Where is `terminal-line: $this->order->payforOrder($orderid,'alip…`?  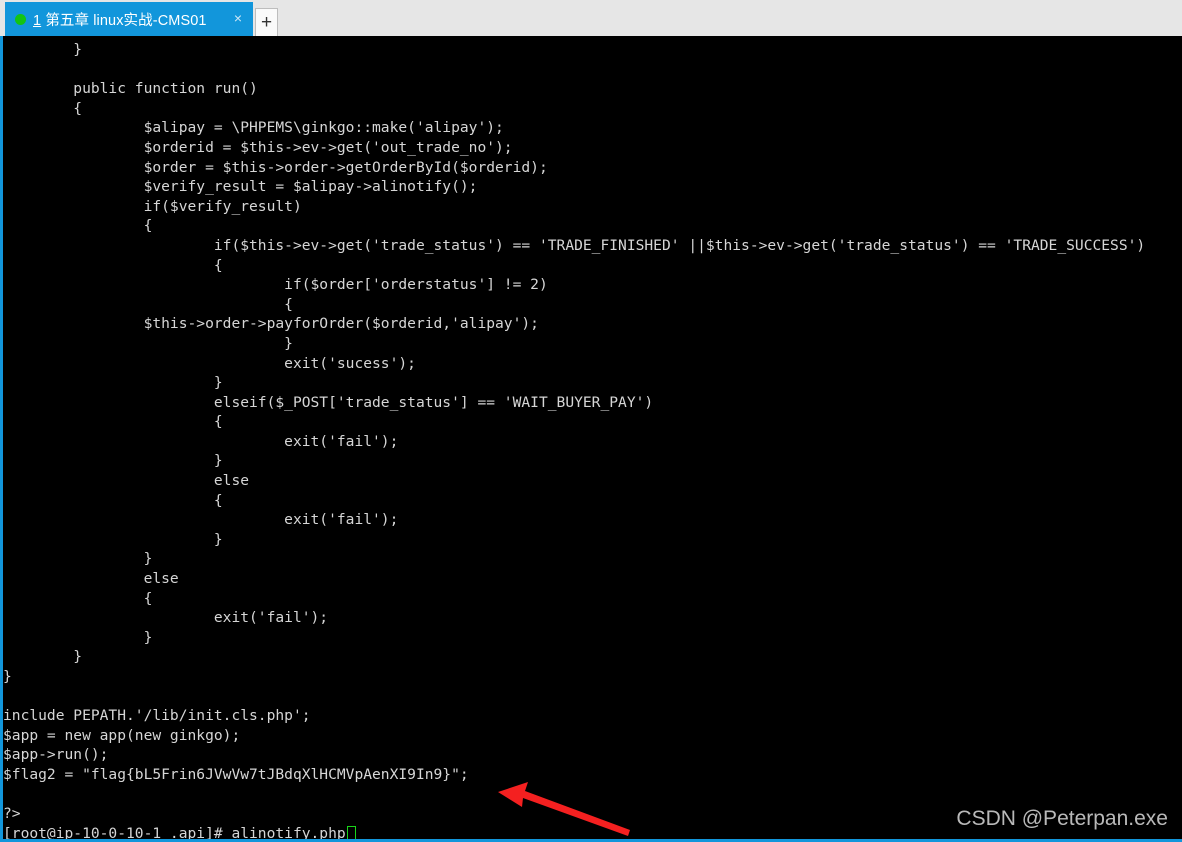 terminal-line: $this->order->payforOrder($orderid,'alip… is located at coordinates (271, 324).